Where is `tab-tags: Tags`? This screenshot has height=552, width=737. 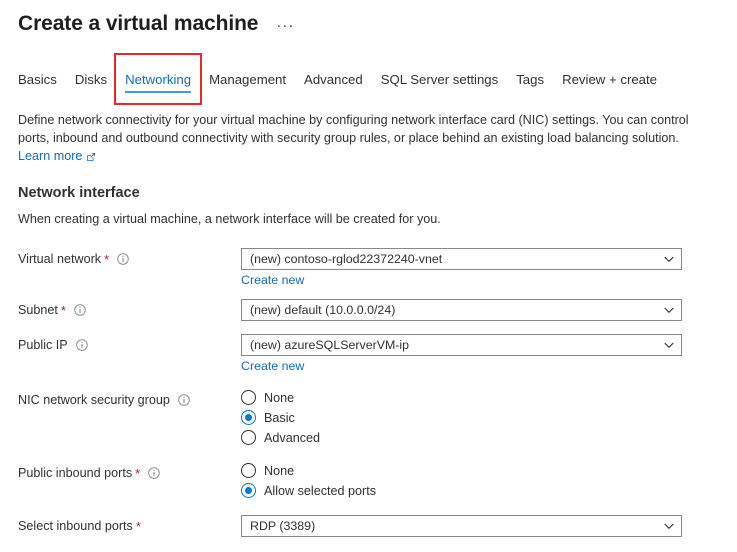 tab-tags: Tags is located at coordinates (530, 79).